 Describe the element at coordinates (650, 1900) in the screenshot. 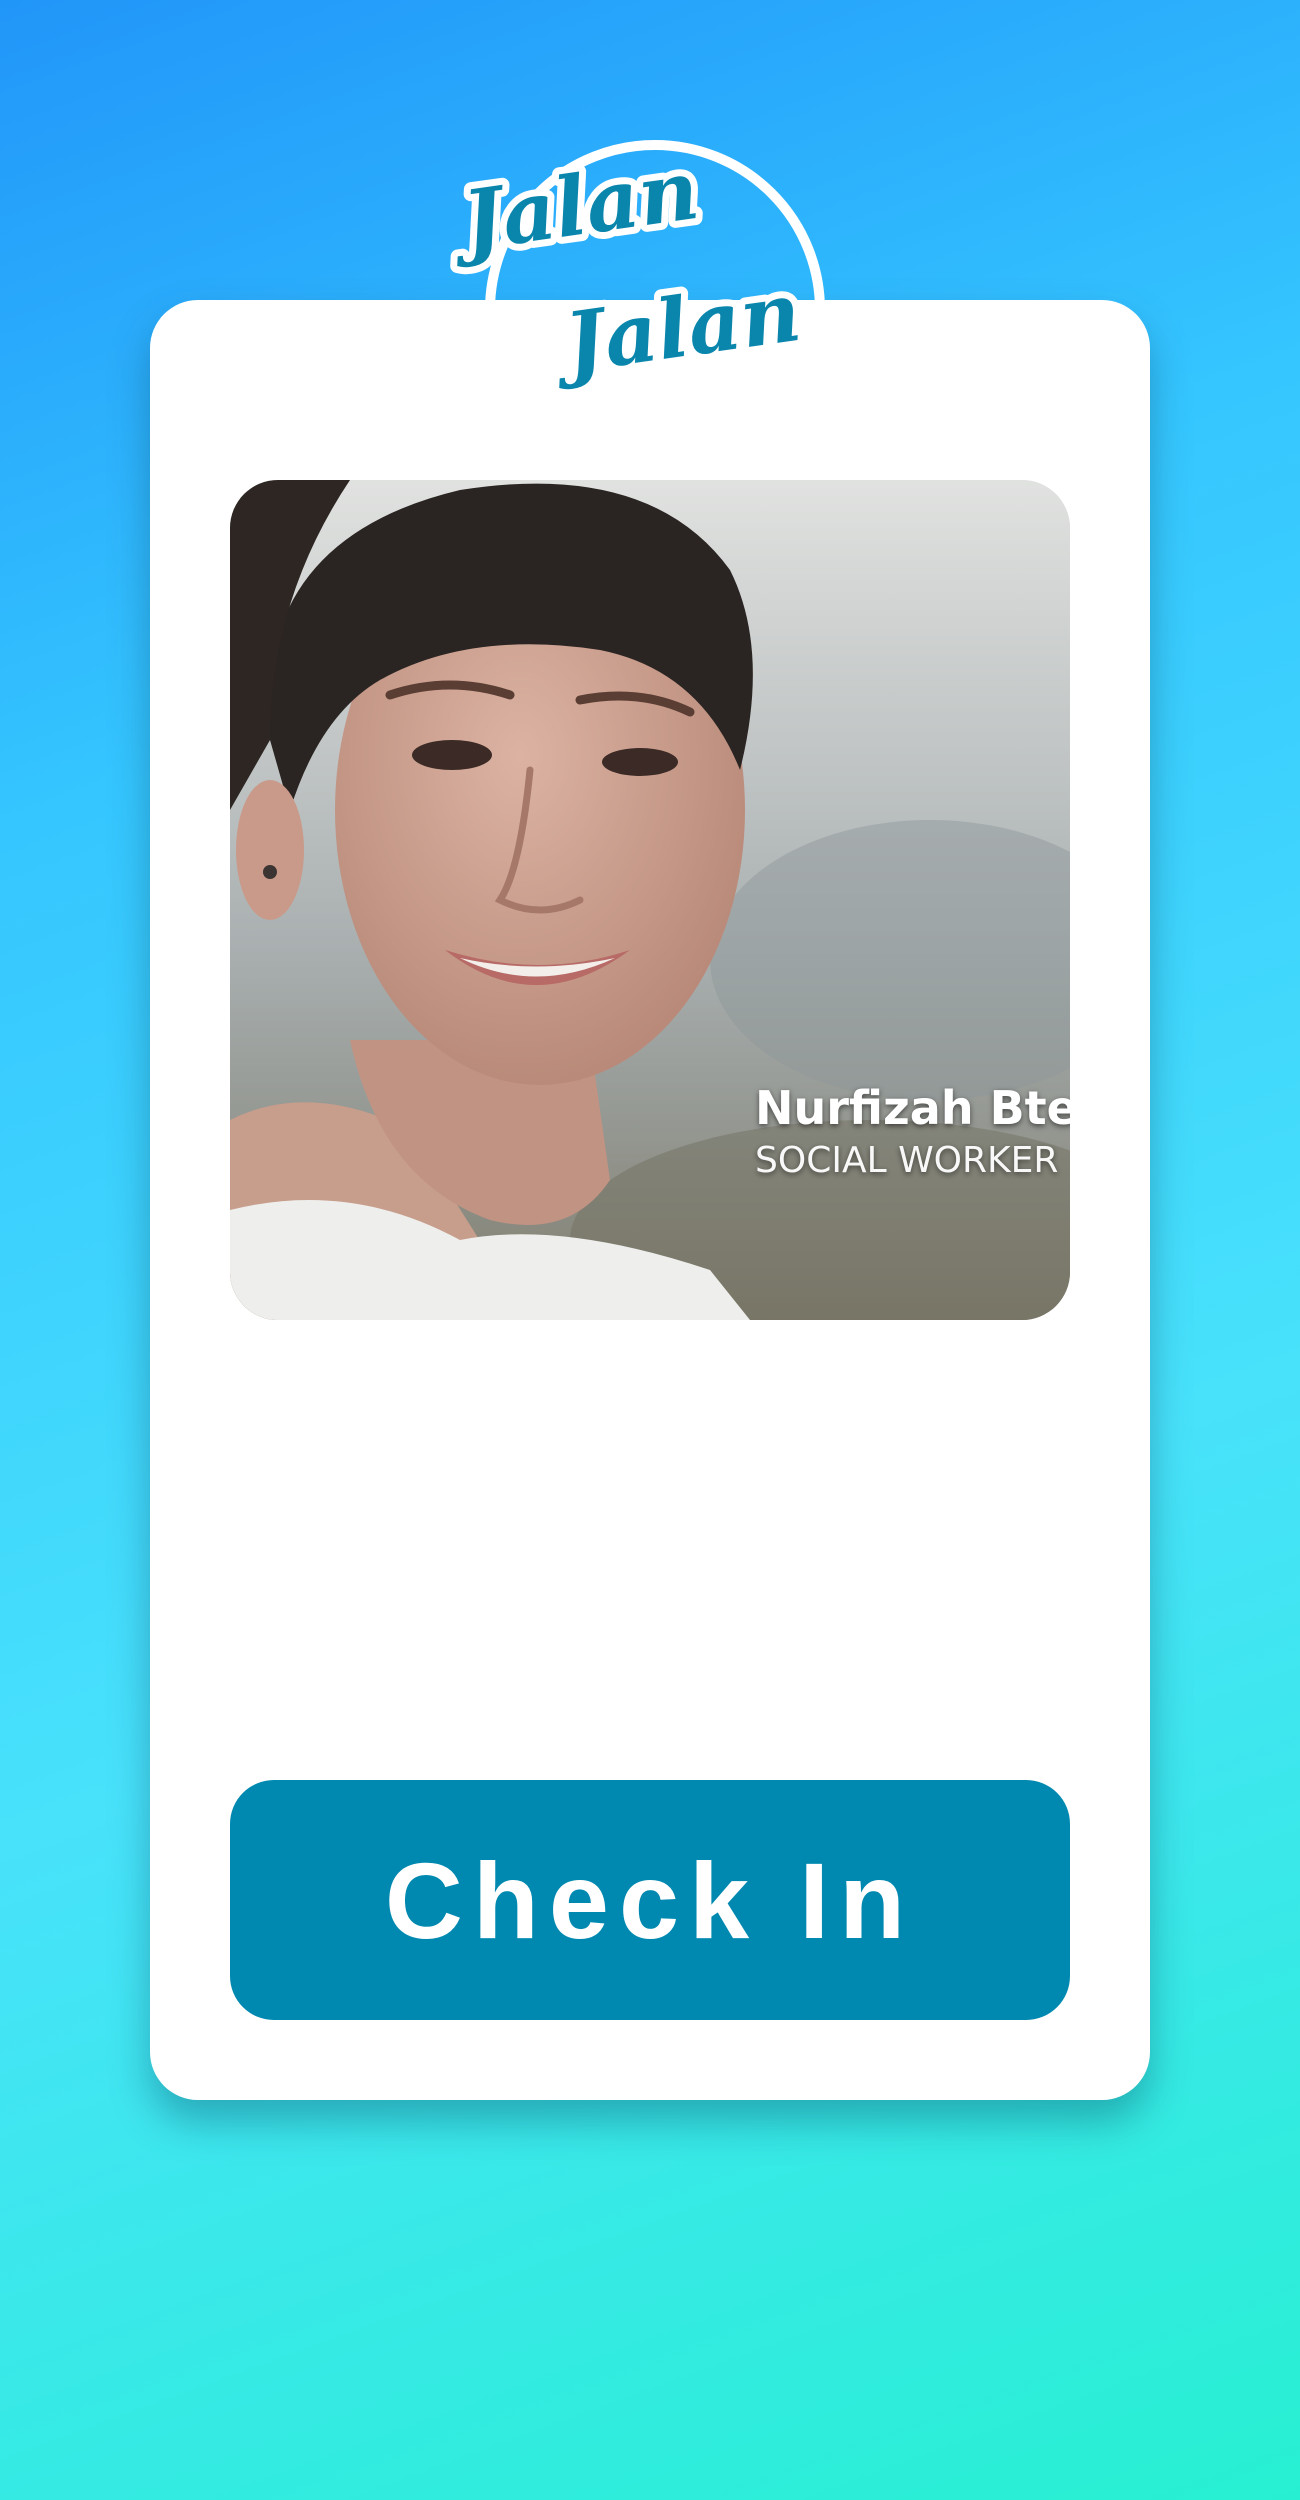

I see `check-in-button: Check In` at that location.